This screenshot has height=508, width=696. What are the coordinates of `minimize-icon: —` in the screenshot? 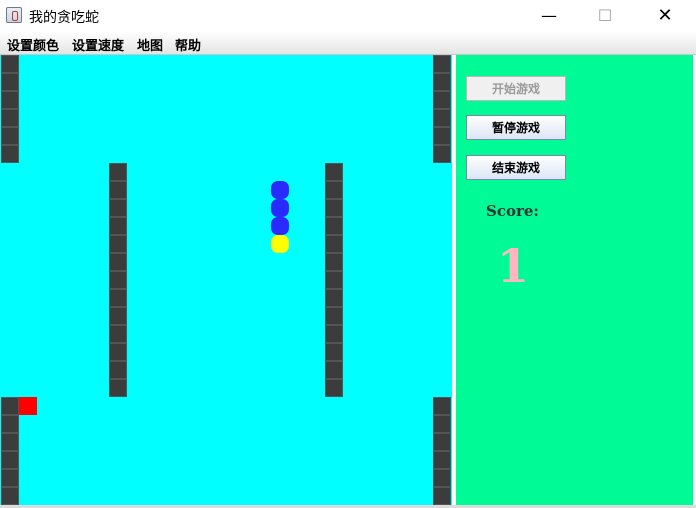 It's located at (549, 16).